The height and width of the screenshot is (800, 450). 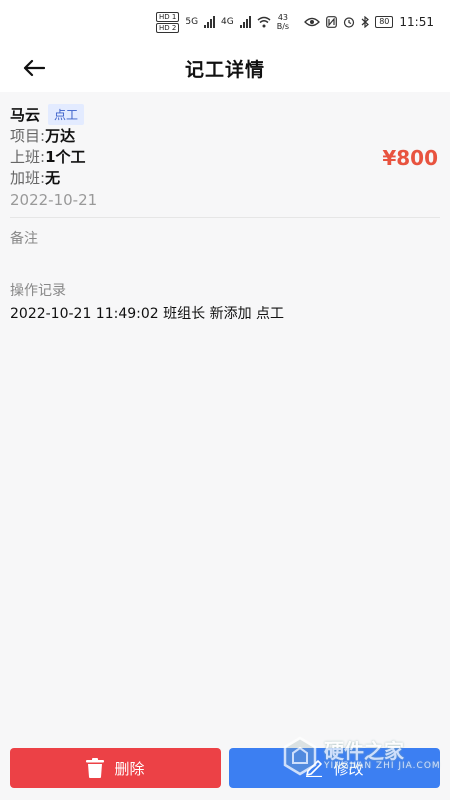 What do you see at coordinates (53, 178) in the screenshot?
I see `overtime-value: 无` at bounding box center [53, 178].